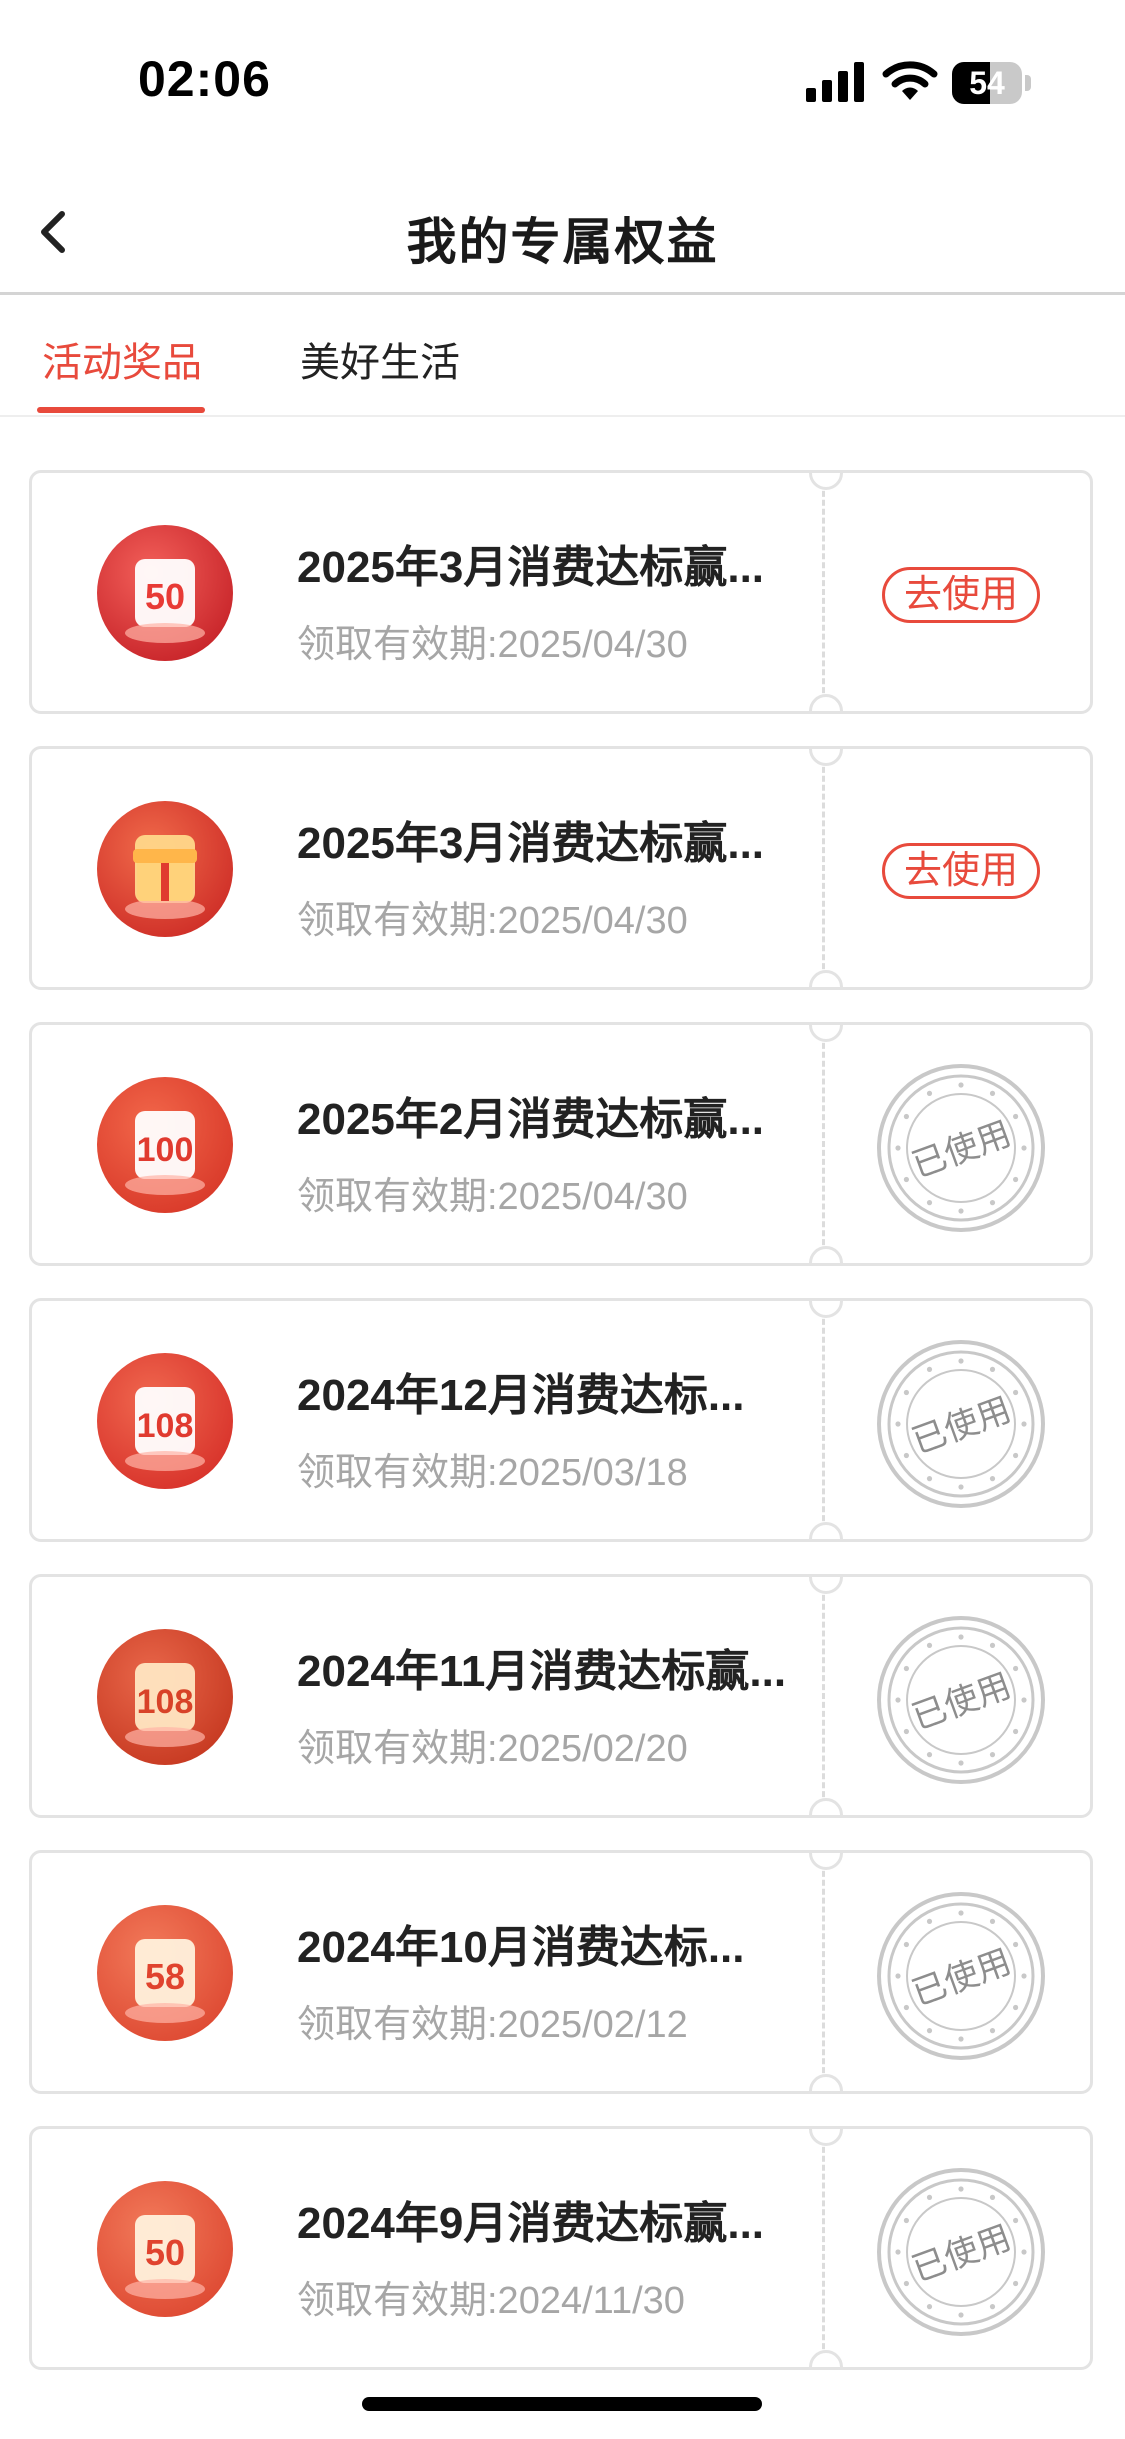  I want to click on reward-card: 58 2024年10月消费达标... 领取有效期:2025/02/12 已使用, so click(561, 1972).